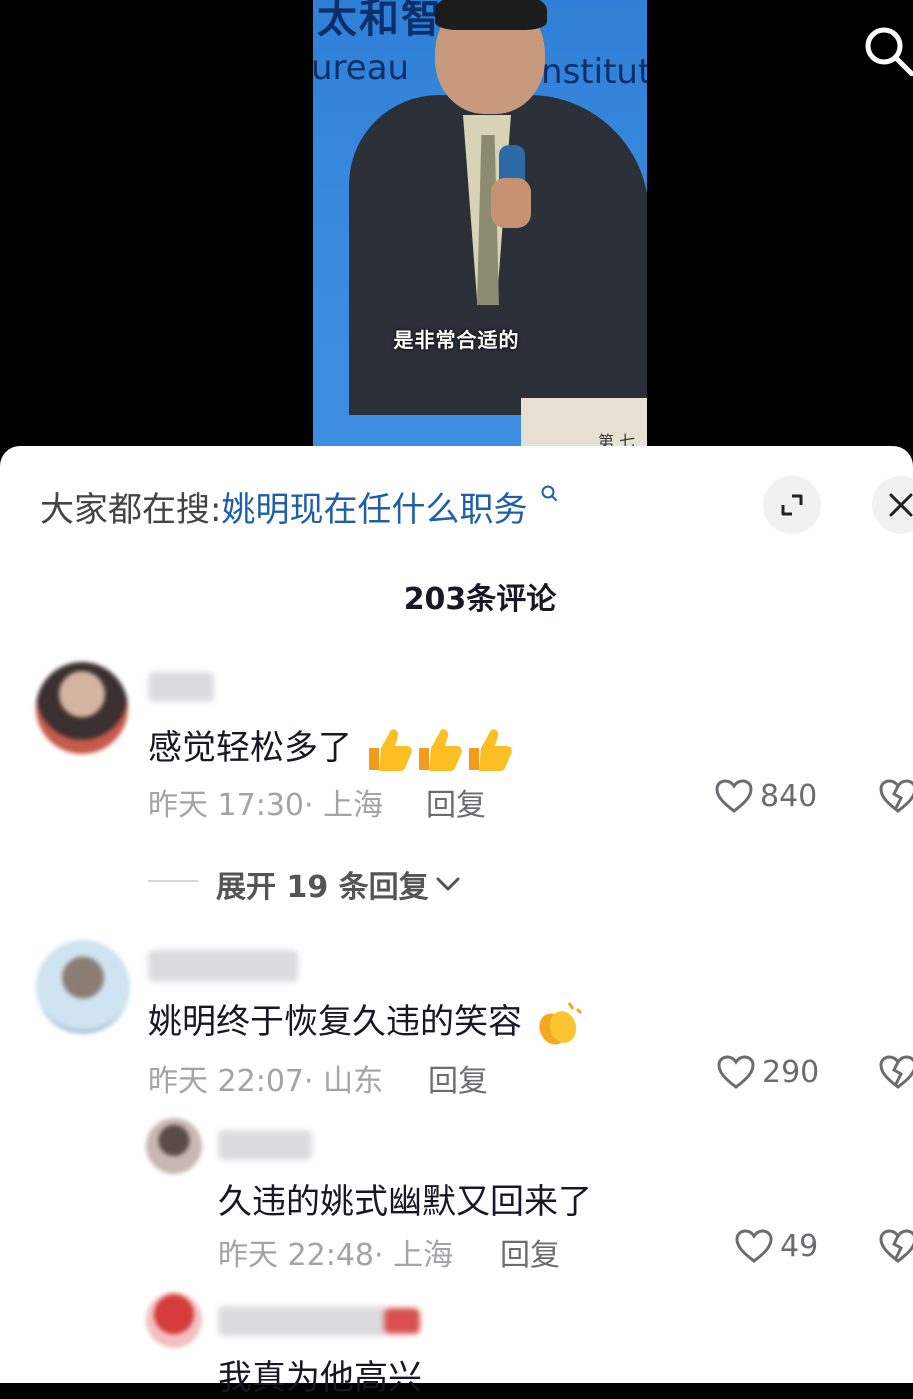  I want to click on trending-search-keyword: 姚明现在任什么职务, so click(374, 510).